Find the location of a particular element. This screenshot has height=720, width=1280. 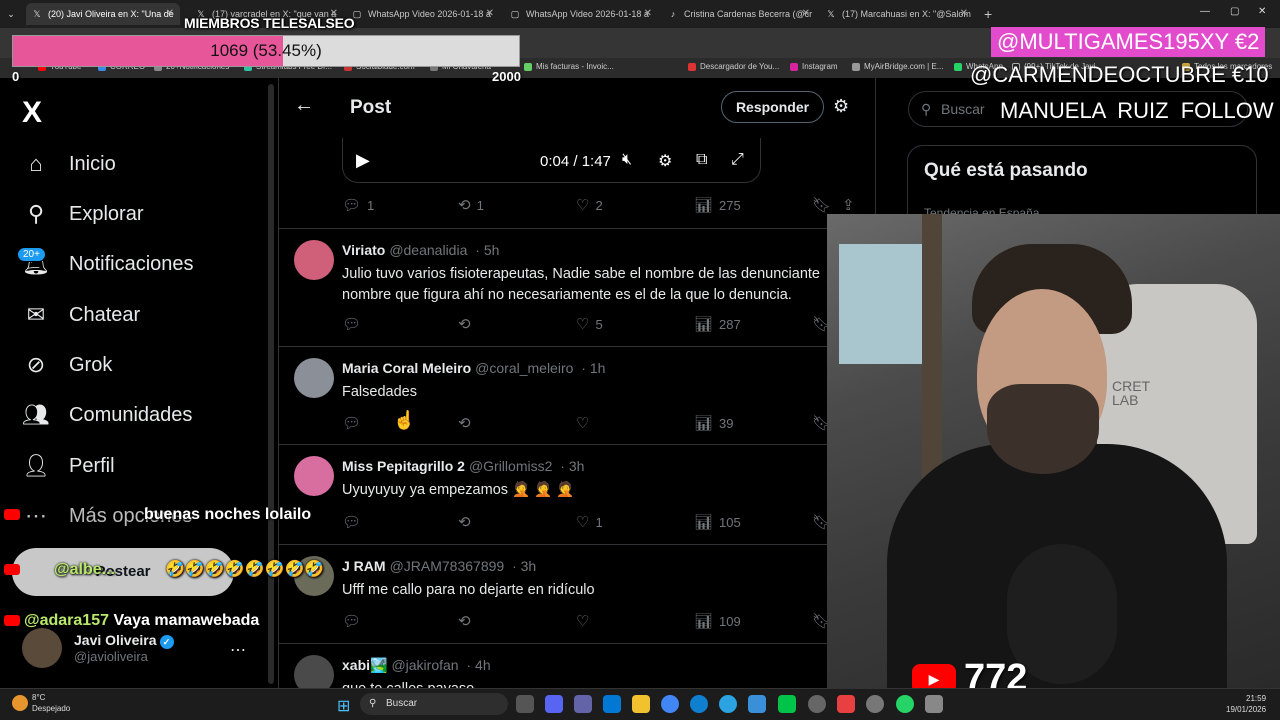

edge-icon is located at coordinates (699, 704).